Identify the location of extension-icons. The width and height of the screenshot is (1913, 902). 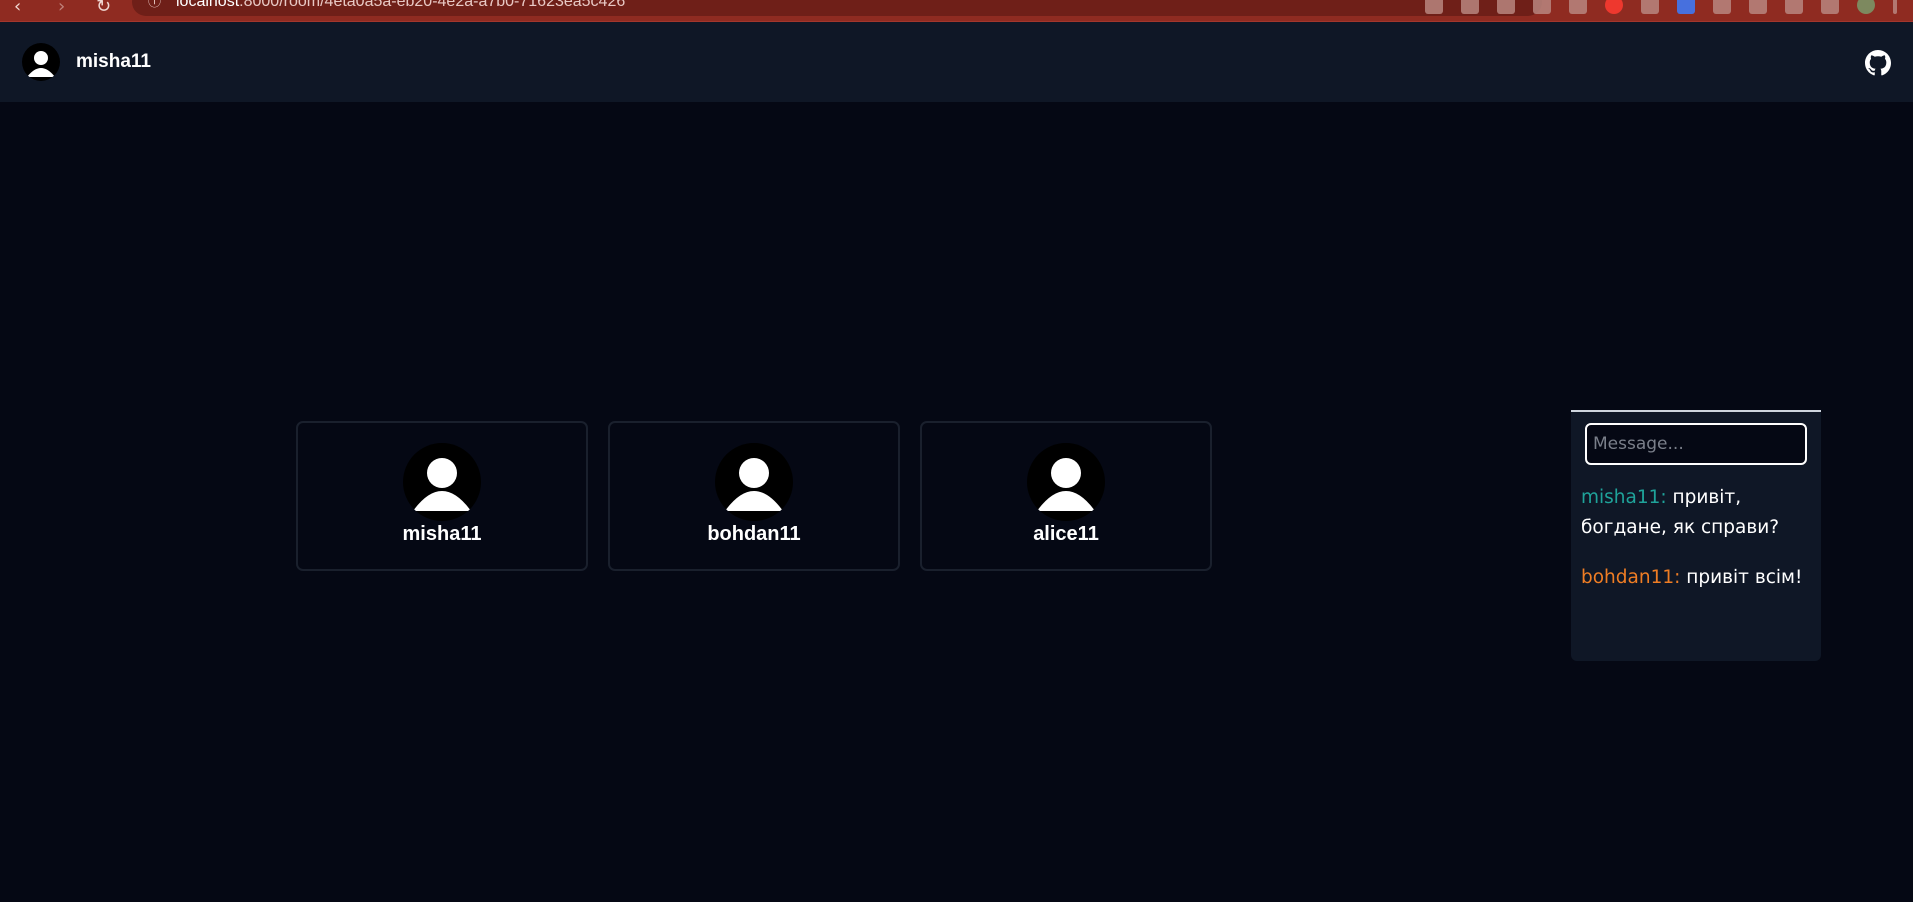
(1669, 8).